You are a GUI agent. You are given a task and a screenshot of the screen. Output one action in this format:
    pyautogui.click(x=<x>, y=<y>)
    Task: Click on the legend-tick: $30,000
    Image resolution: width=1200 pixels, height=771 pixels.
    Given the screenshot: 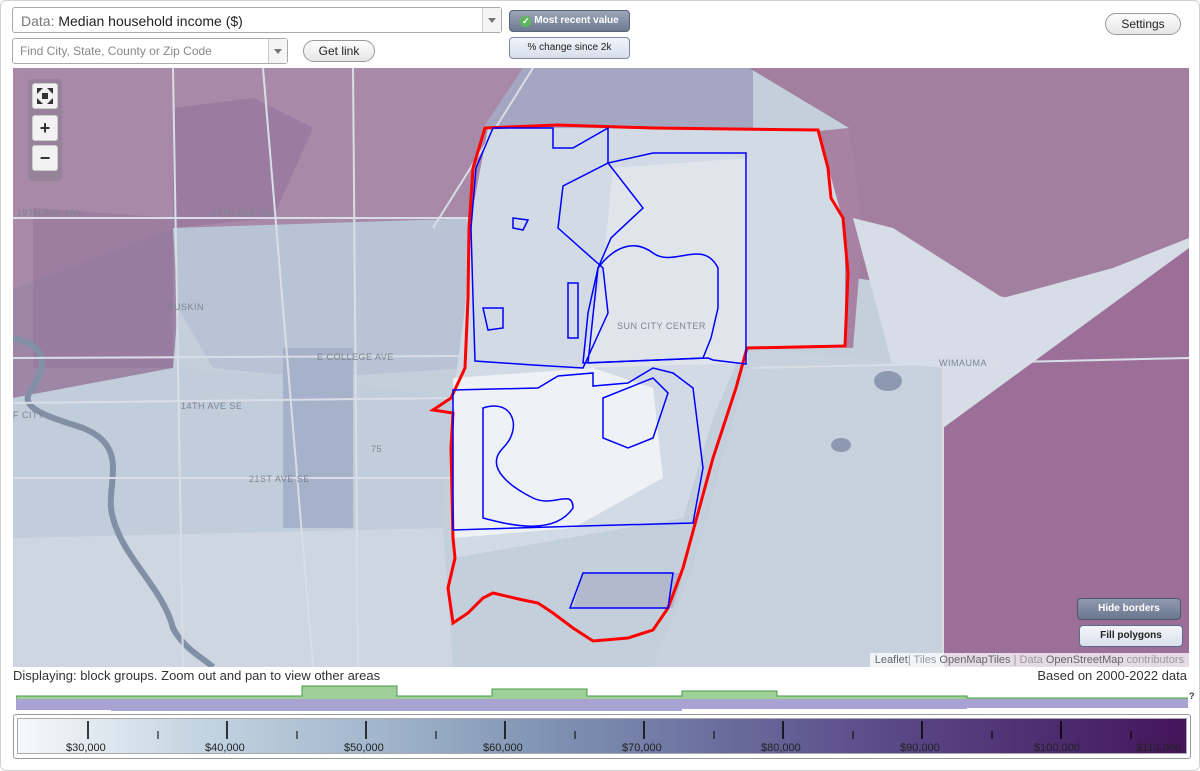 What is the action you would take?
    pyautogui.click(x=86, y=748)
    